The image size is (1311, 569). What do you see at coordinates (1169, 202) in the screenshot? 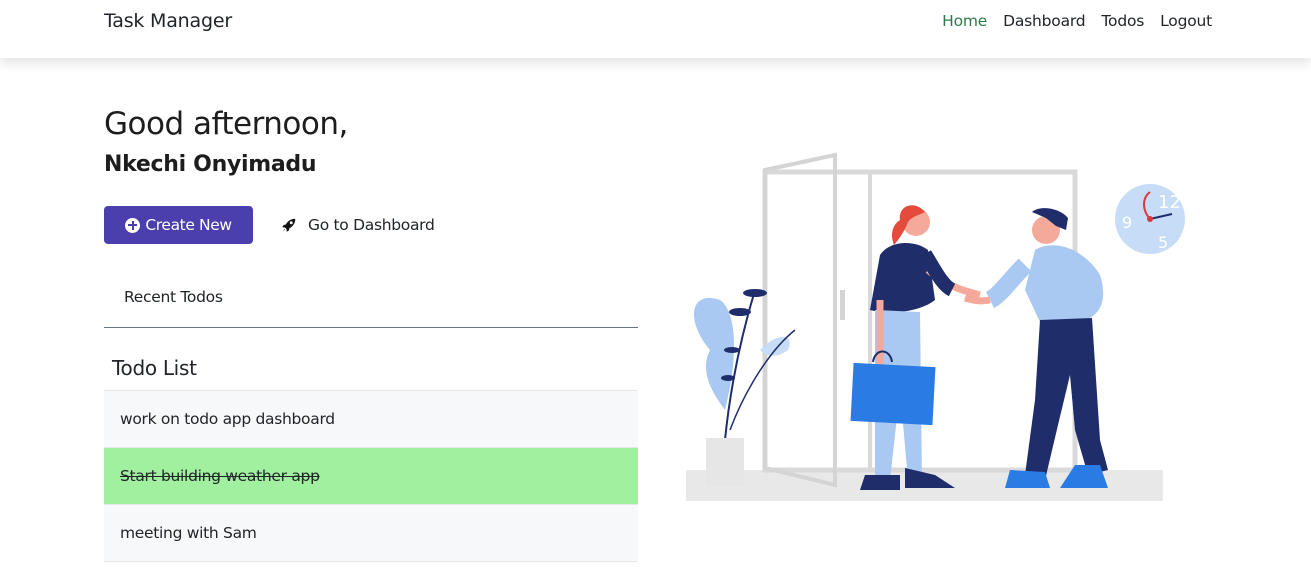
I see `svg-text: 12` at bounding box center [1169, 202].